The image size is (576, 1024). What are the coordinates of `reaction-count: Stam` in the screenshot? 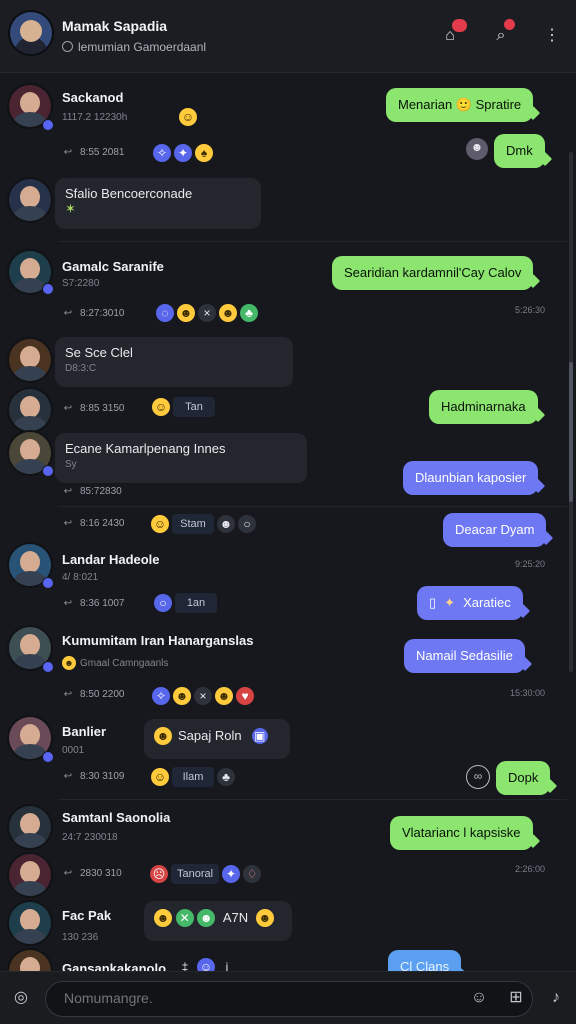 It's located at (193, 524).